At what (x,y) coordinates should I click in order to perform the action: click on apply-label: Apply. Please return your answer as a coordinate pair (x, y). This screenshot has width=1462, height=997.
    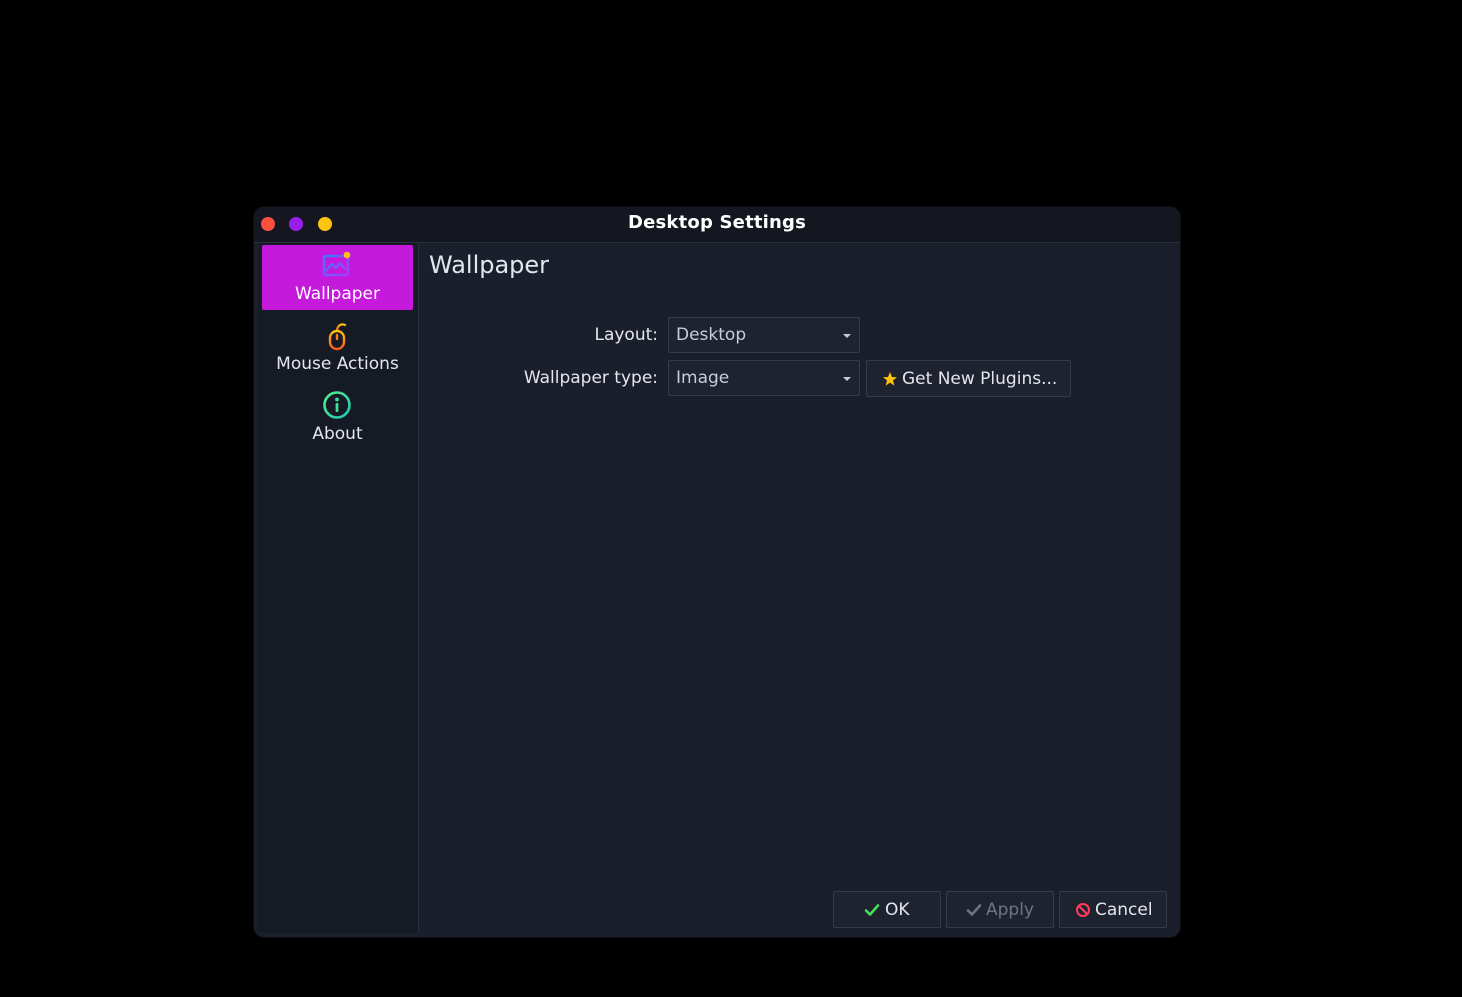
    Looking at the image, I should click on (1010, 910).